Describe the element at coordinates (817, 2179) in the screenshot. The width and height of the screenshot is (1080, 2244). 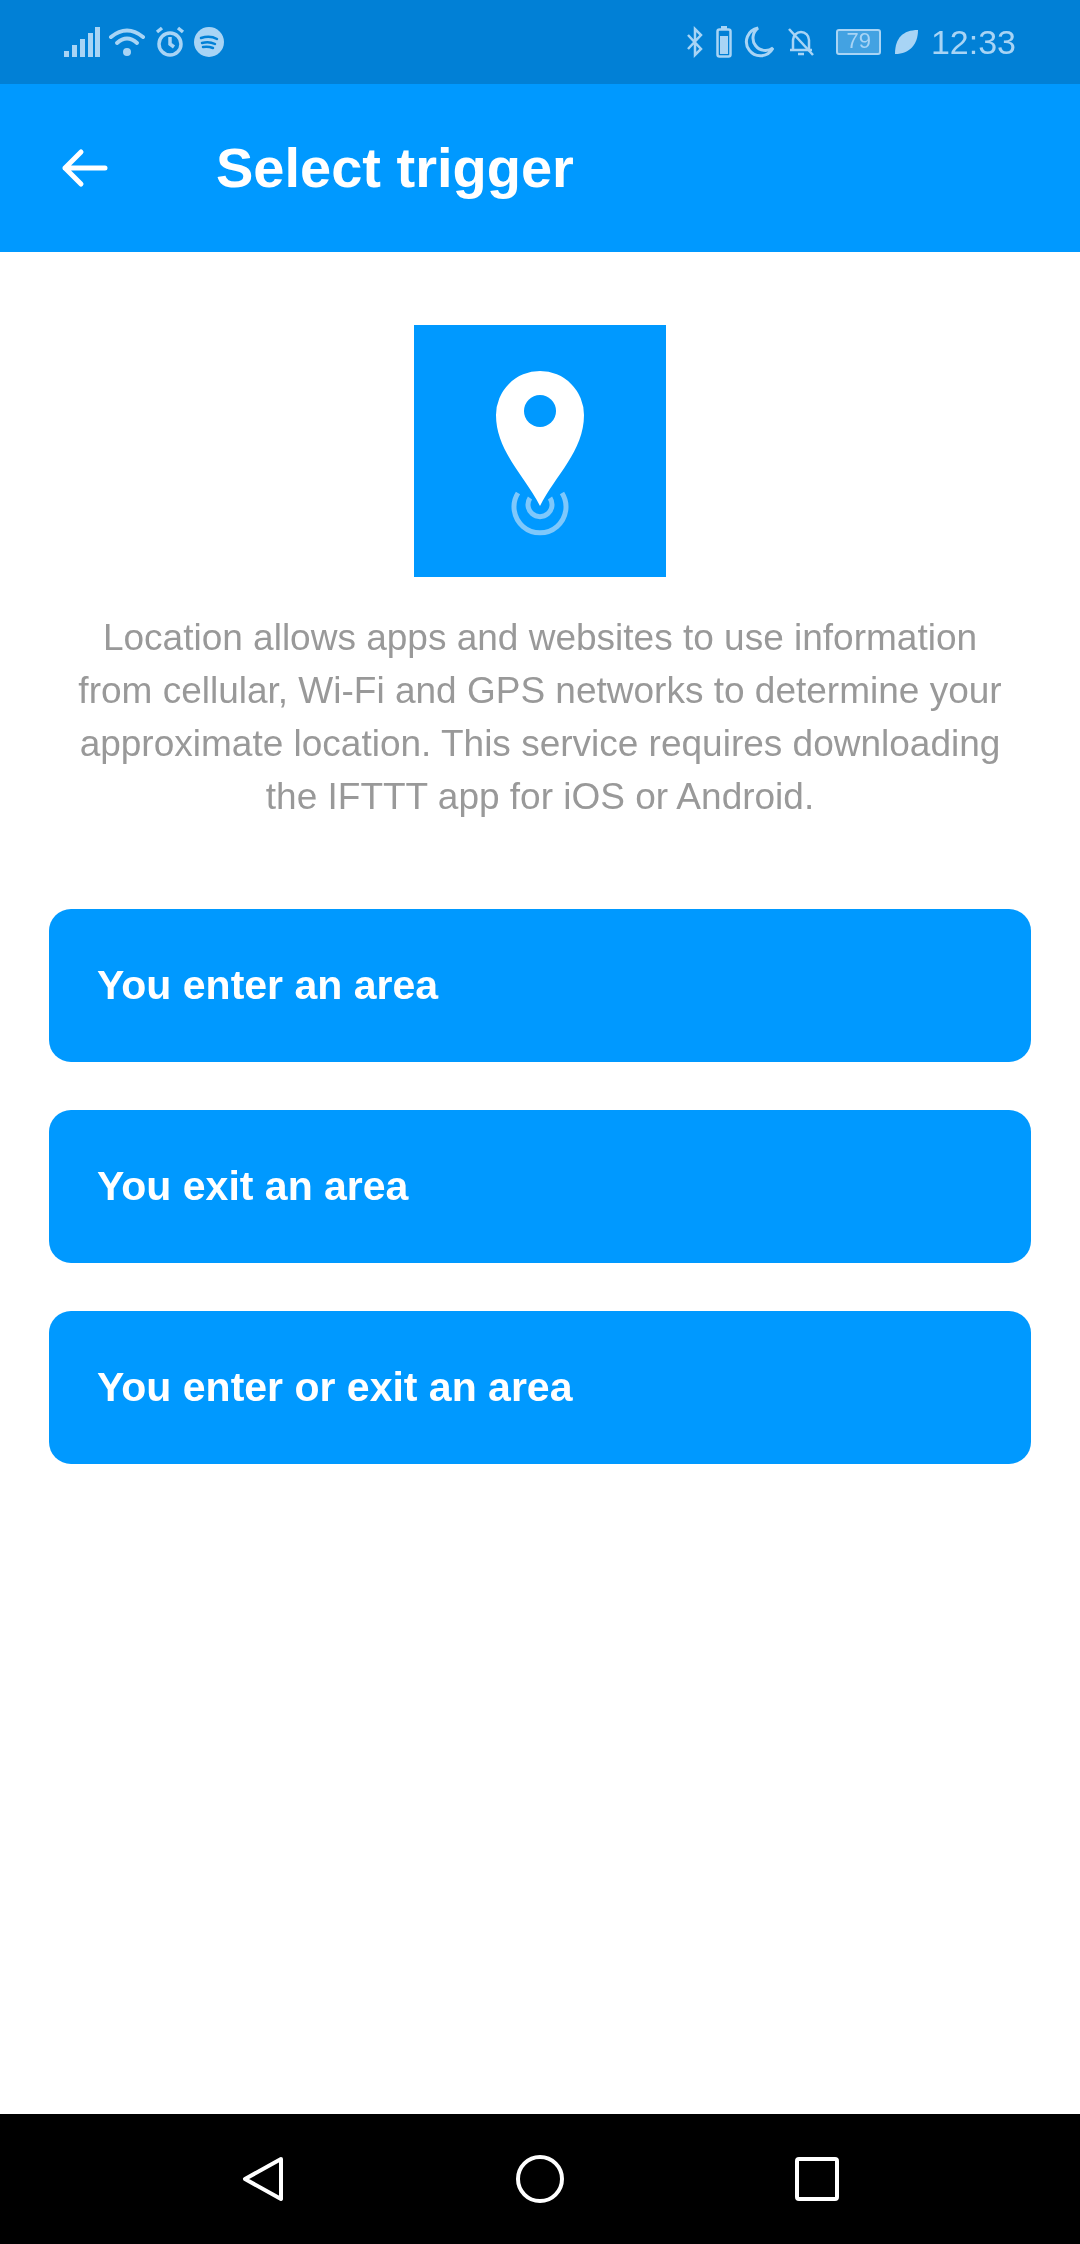
I see `recents-nav-button` at that location.